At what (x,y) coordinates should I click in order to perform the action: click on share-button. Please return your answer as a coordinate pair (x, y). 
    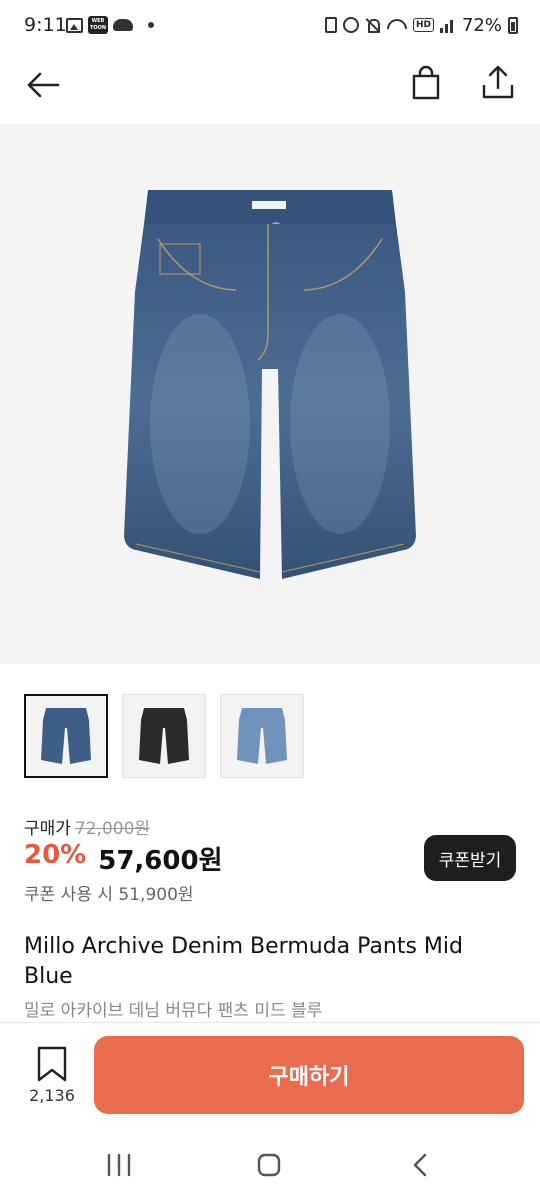
    Looking at the image, I should click on (498, 83).